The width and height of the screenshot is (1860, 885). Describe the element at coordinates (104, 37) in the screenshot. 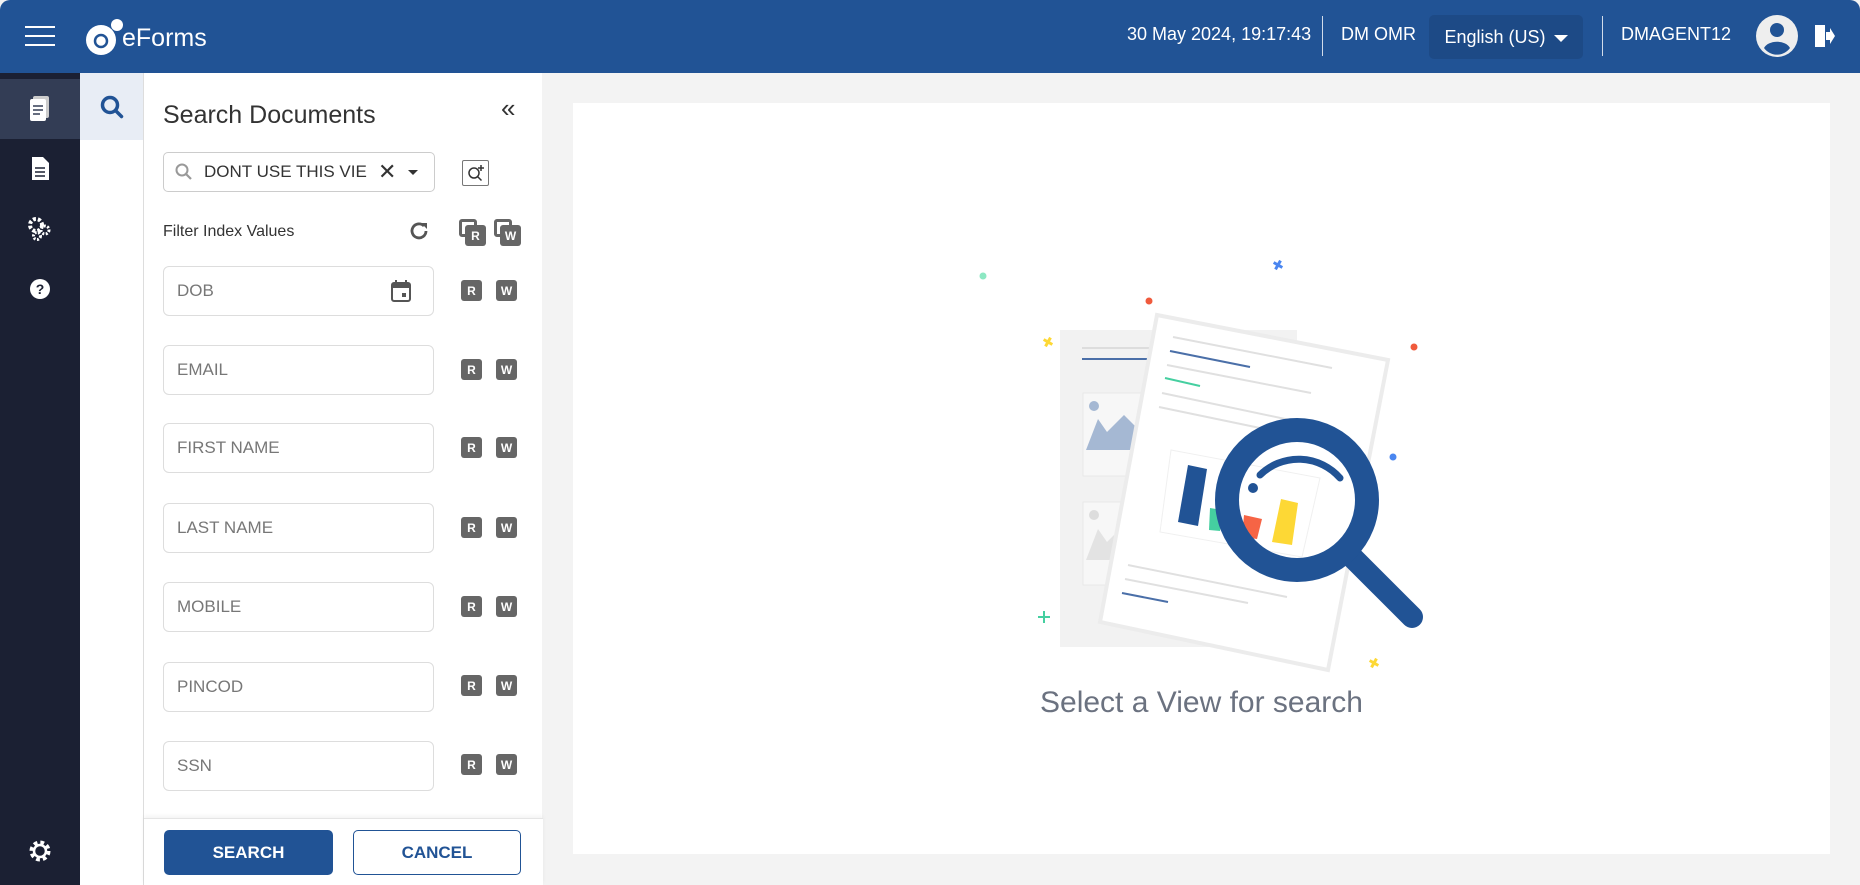

I see `logo-icon` at that location.